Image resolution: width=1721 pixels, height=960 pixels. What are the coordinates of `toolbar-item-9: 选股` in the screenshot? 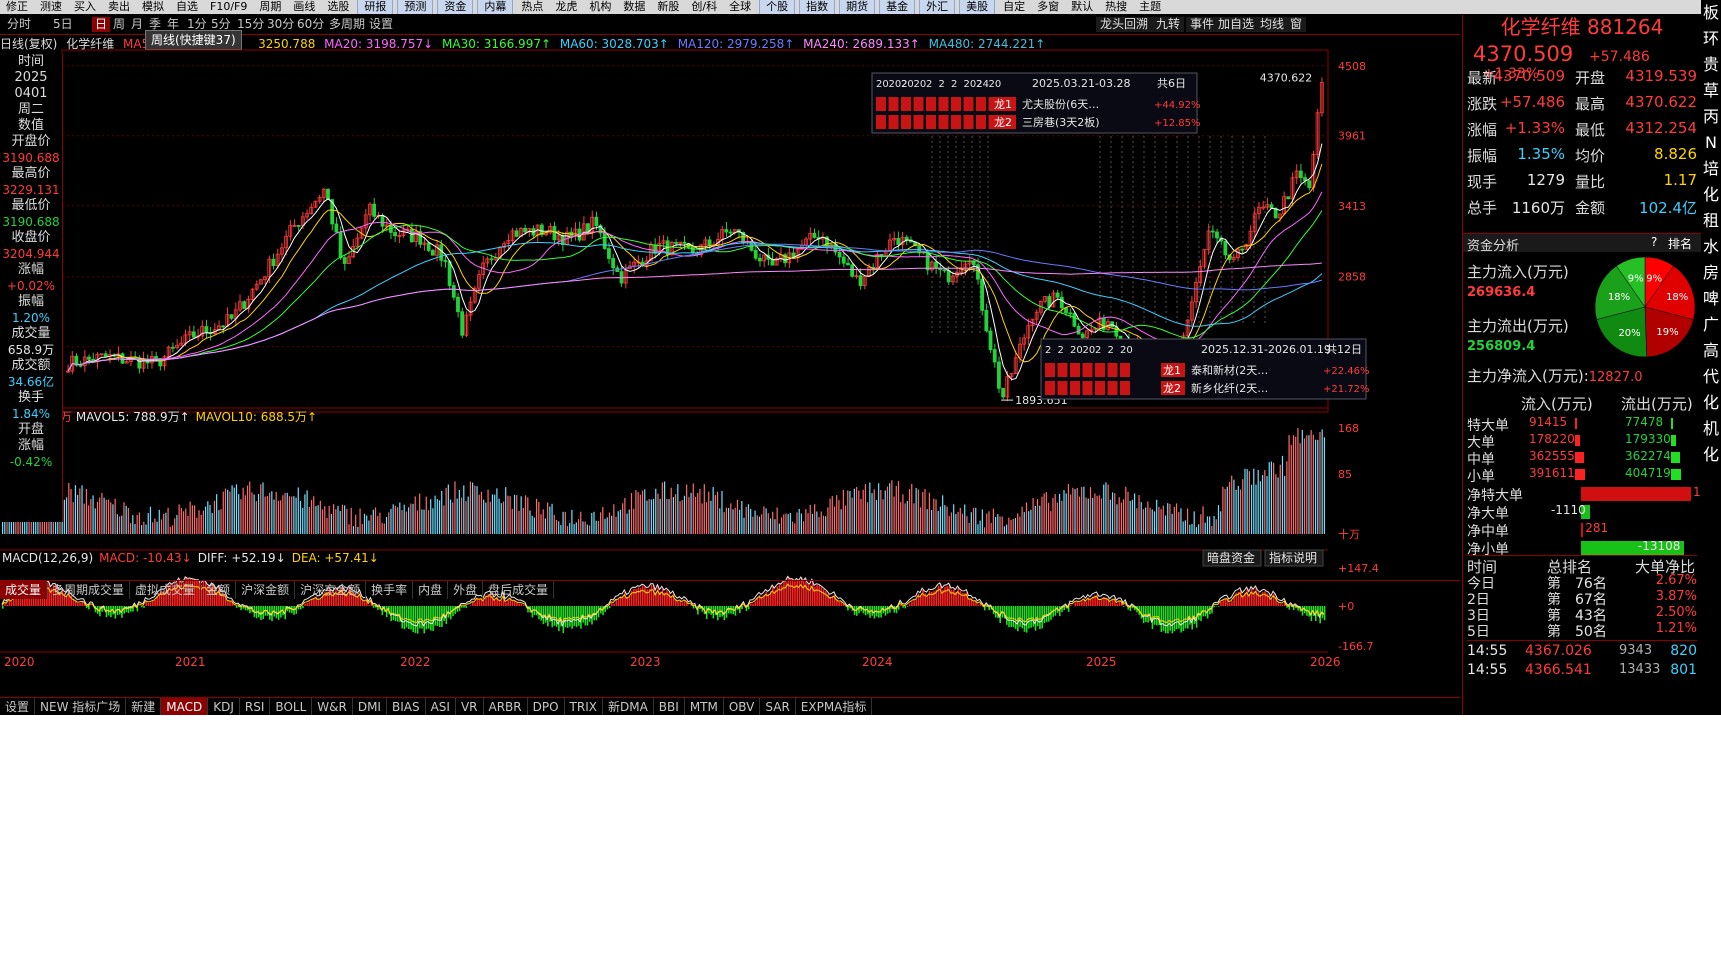 It's located at (338, 7).